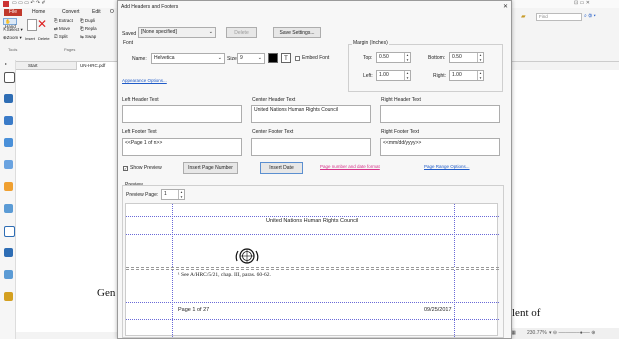  Describe the element at coordinates (112, 12) in the screenshot. I see `tab-more: O` at that location.